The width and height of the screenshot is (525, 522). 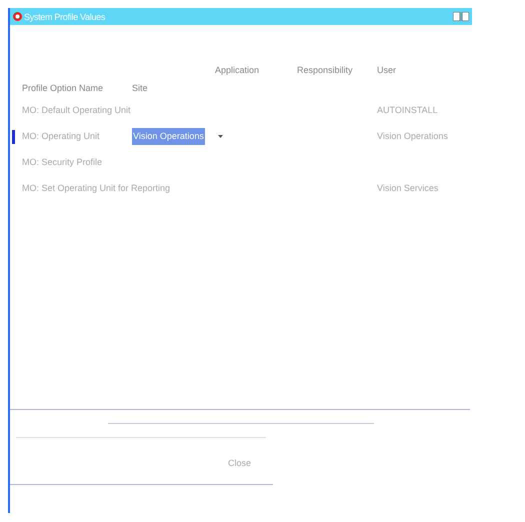 I want to click on column-header: User, so click(x=387, y=70).